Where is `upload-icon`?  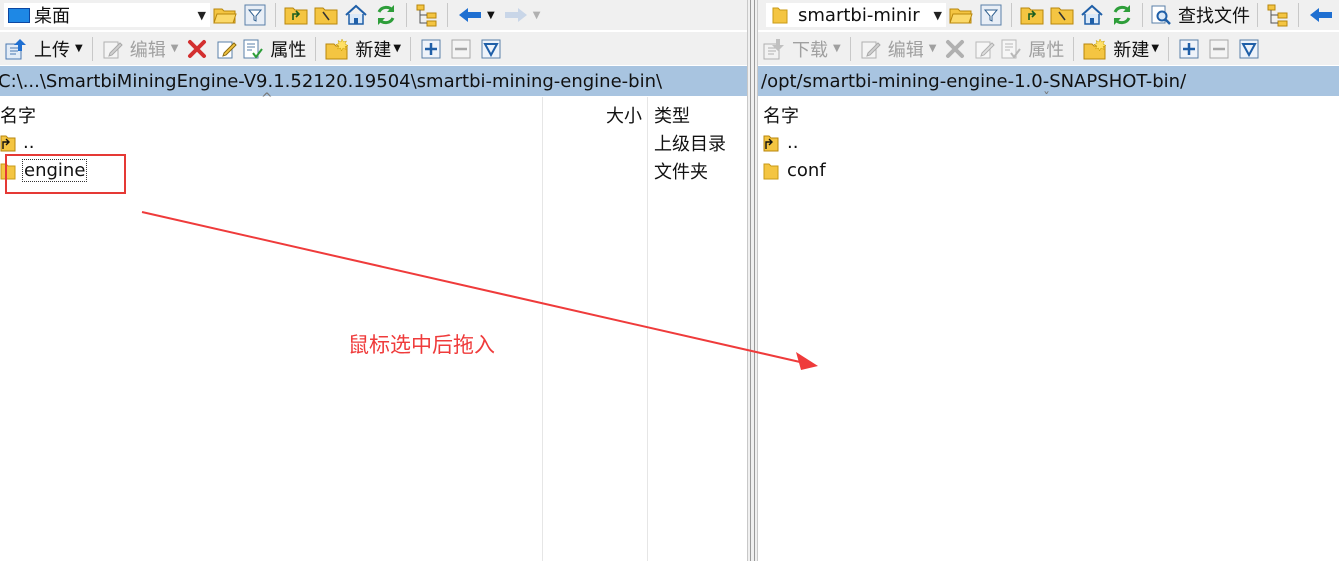
upload-icon is located at coordinates (15, 48).